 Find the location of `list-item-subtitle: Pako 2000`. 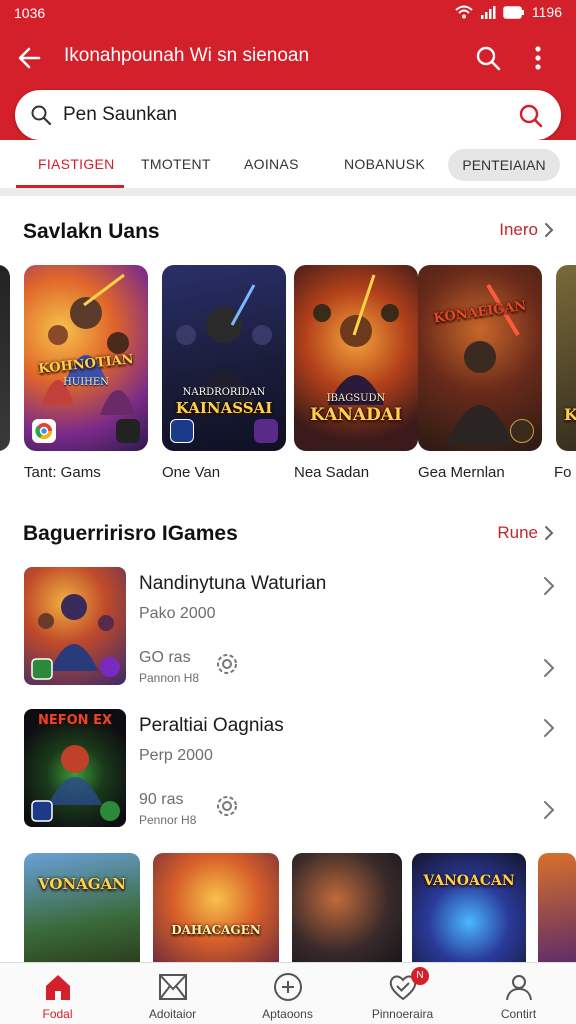

list-item-subtitle: Pako 2000 is located at coordinates (177, 613).